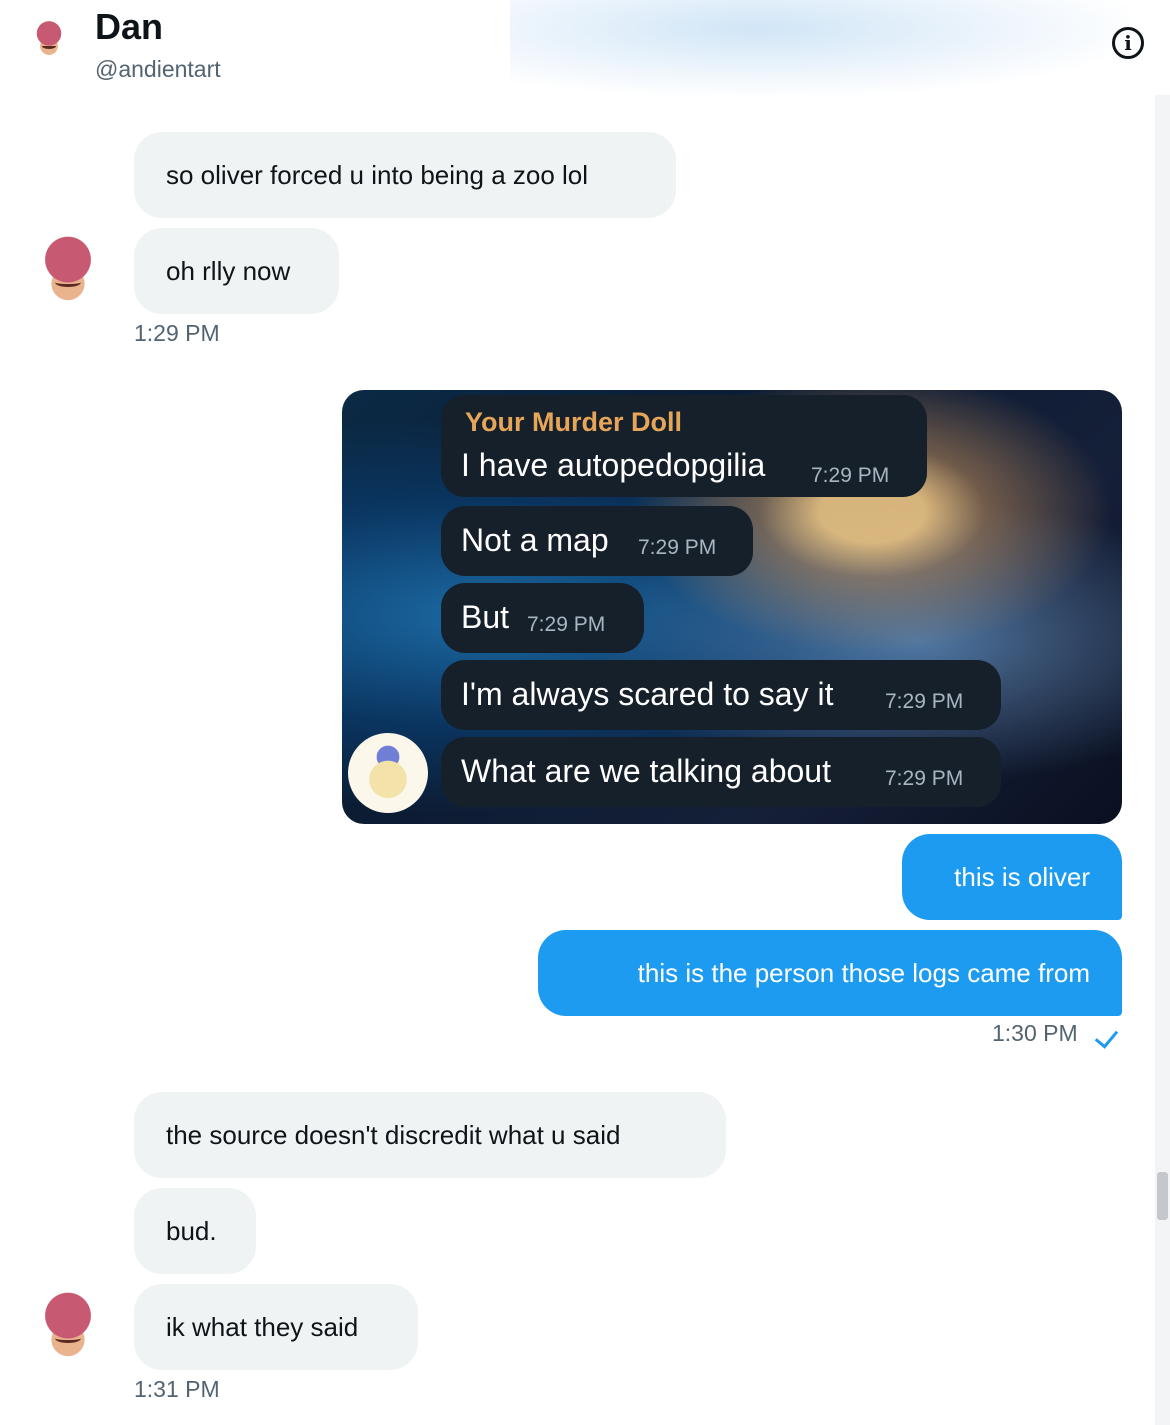 The image size is (1170, 1425). What do you see at coordinates (1128, 43) in the screenshot?
I see `info-icon: i` at bounding box center [1128, 43].